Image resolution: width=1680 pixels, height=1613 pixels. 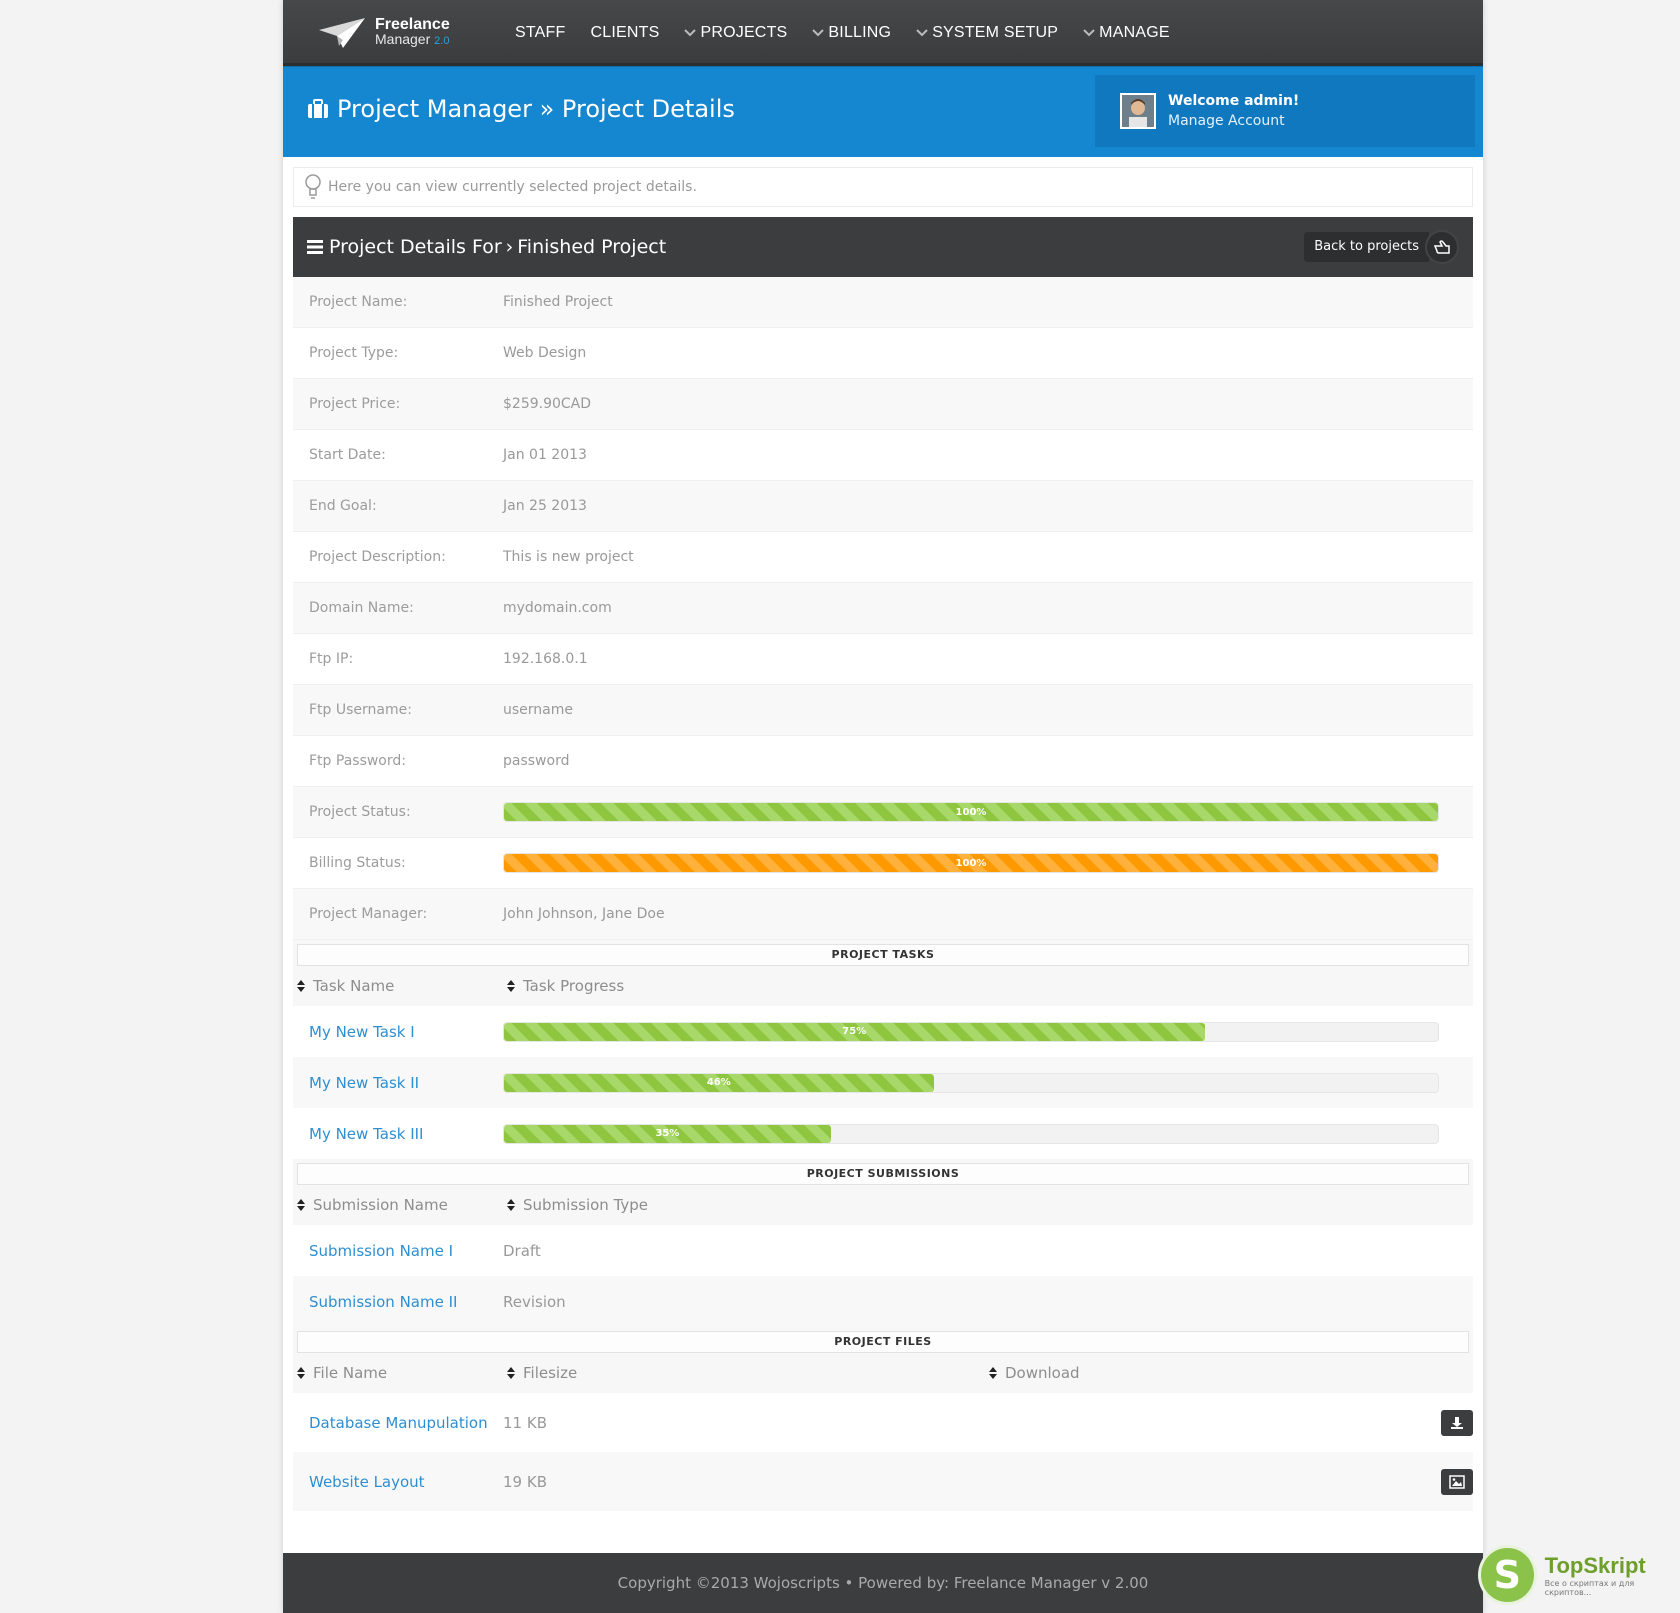 I want to click on section-title-submissions: PROJECT SUBMISSIONS, so click(x=883, y=1174).